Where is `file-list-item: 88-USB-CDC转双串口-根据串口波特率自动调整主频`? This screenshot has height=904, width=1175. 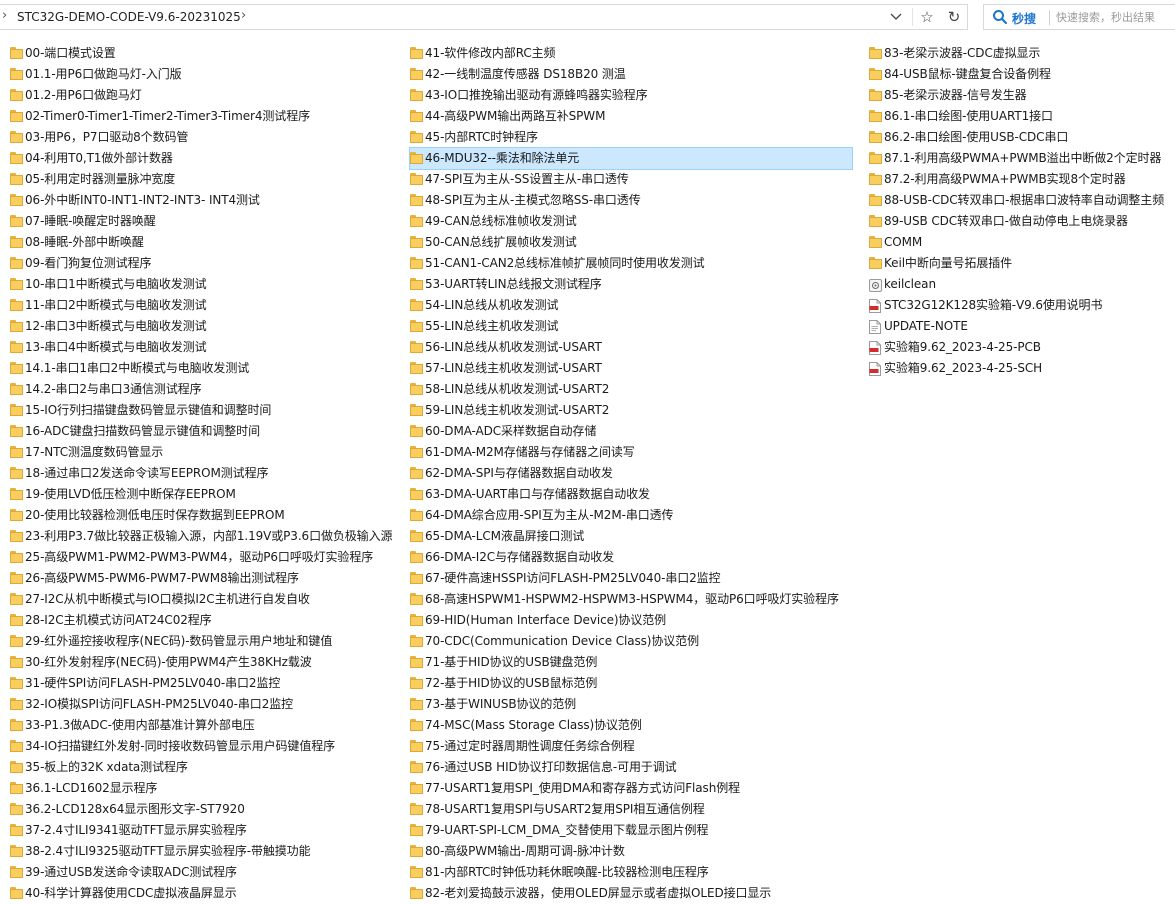 file-list-item: 88-USB-CDC转双串口-根据串口波特率自动调整主频 is located at coordinates (1022, 200).